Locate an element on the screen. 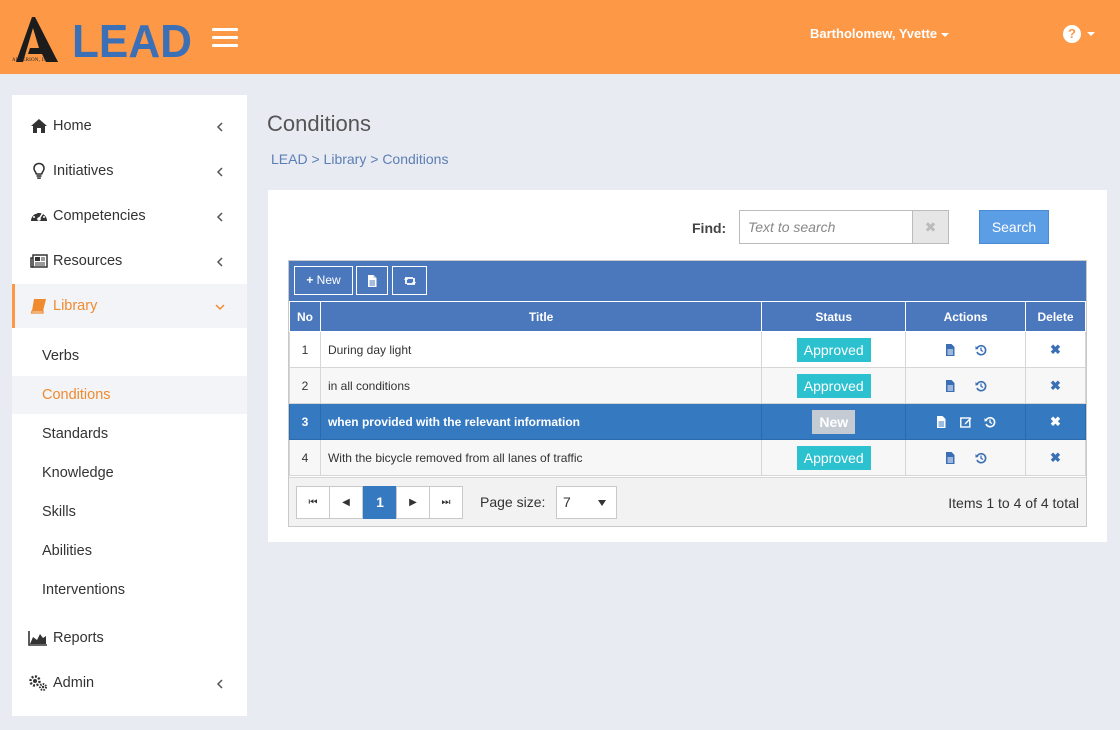  sidebar-subitem-verbs: Verbs is located at coordinates (129, 356).